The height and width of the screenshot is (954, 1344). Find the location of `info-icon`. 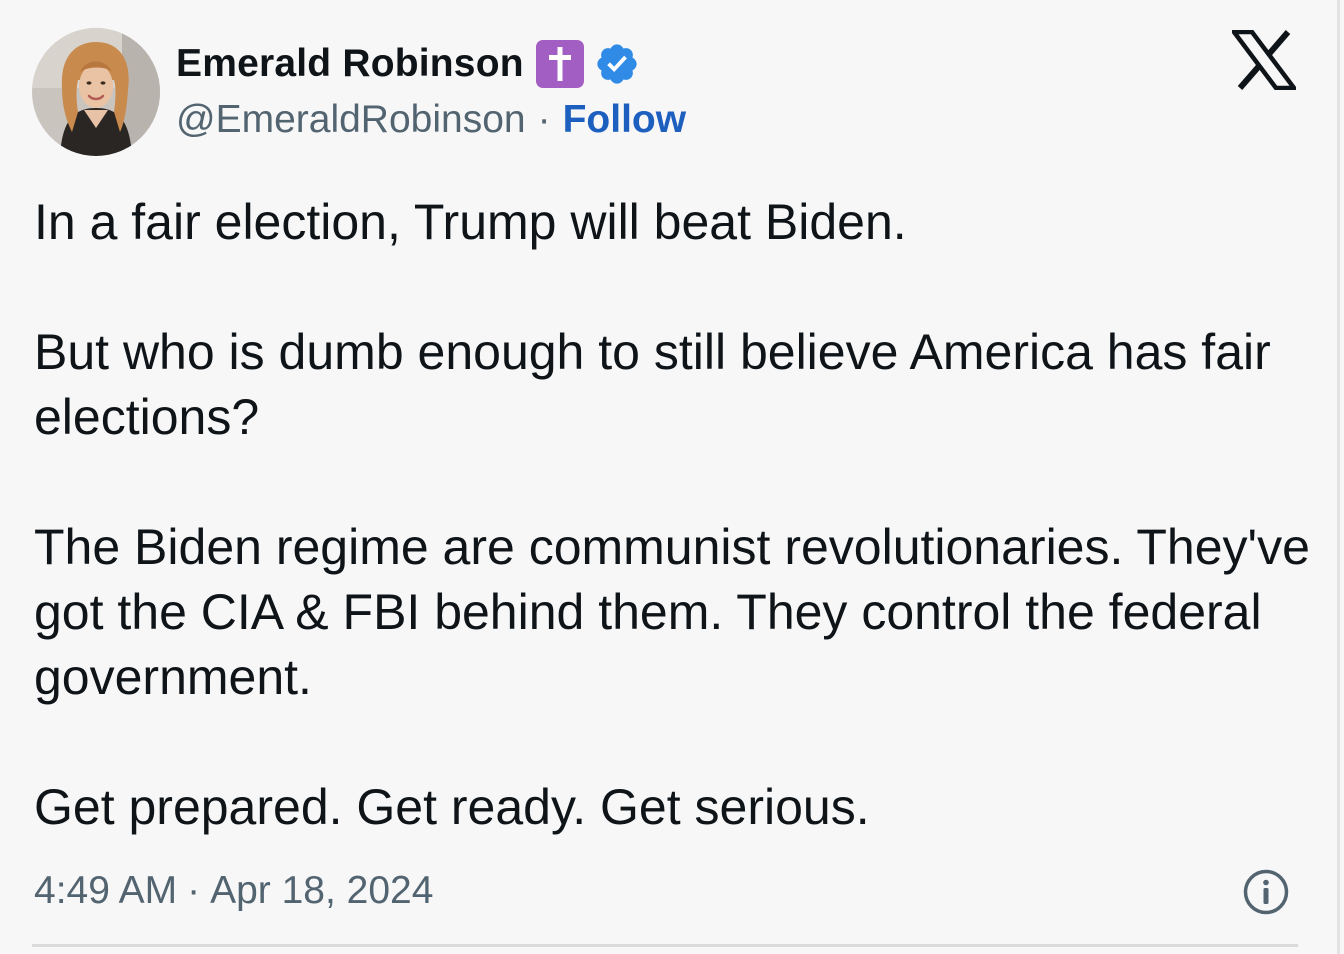

info-icon is located at coordinates (1266, 892).